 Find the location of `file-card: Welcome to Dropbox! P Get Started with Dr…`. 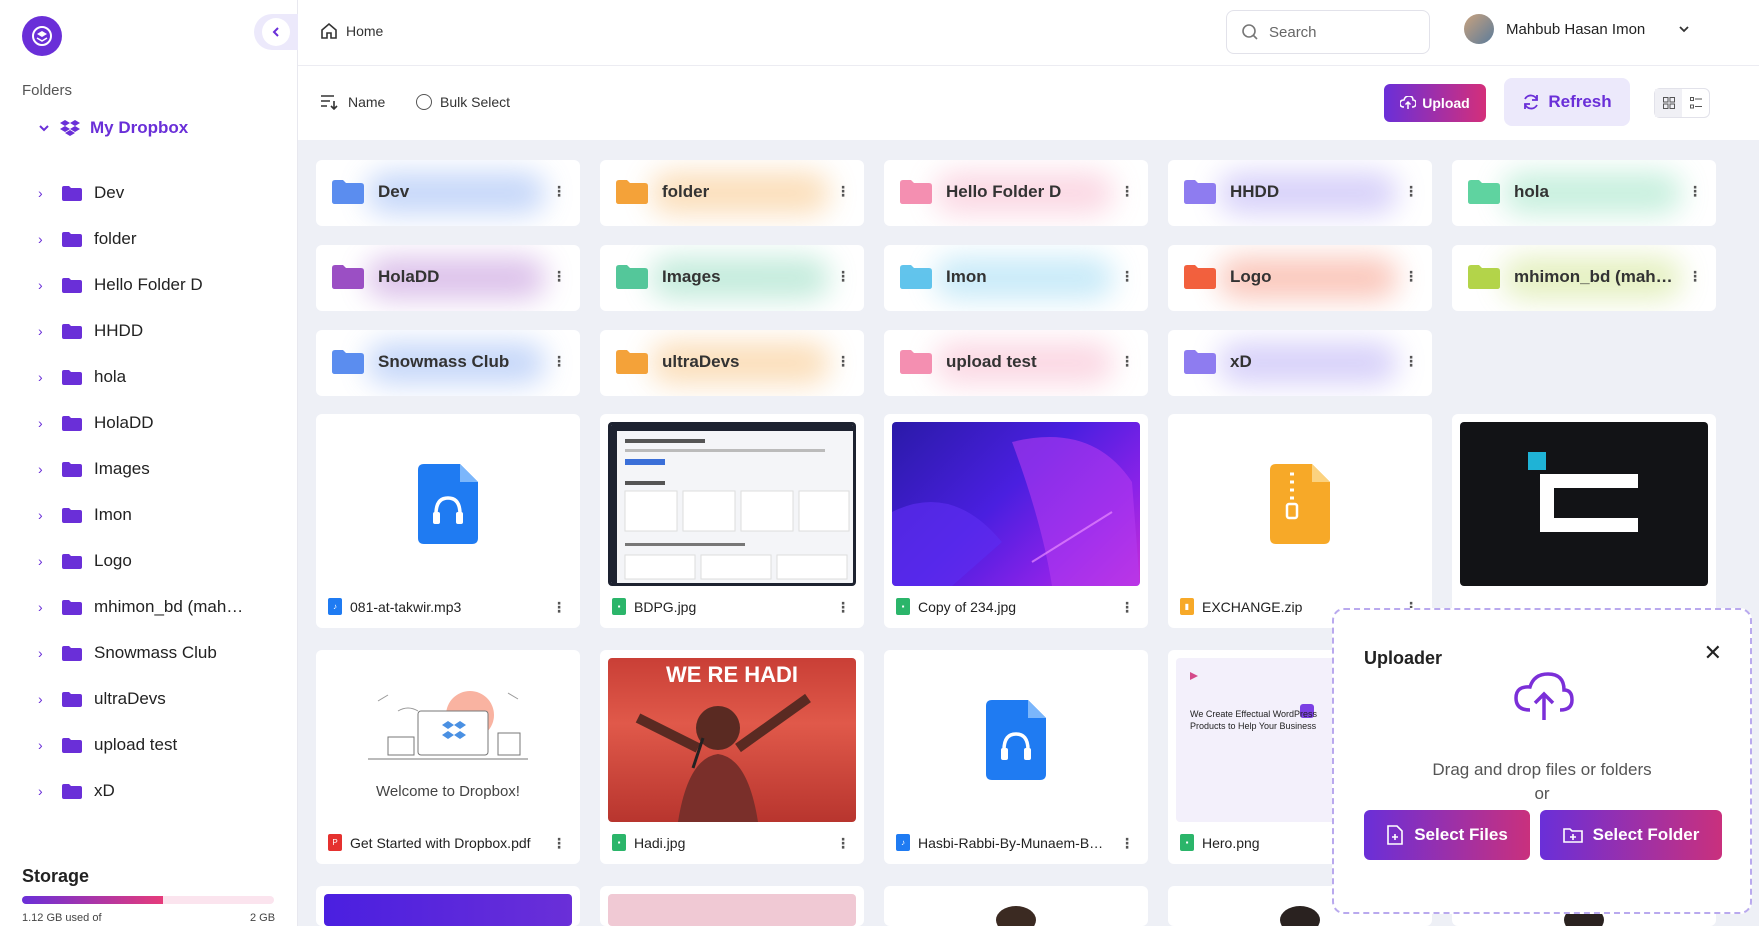

file-card: Welcome to Dropbox! P Get Started with Dr… is located at coordinates (448, 757).